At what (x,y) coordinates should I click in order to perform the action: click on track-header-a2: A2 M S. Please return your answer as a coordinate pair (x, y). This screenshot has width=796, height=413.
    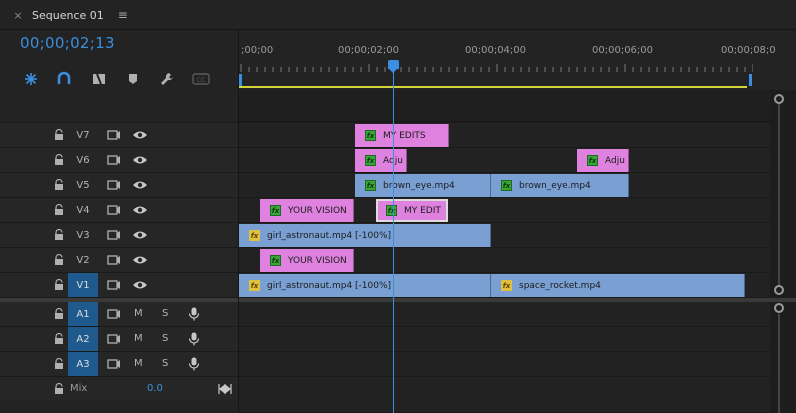
    Looking at the image, I should click on (119, 339).